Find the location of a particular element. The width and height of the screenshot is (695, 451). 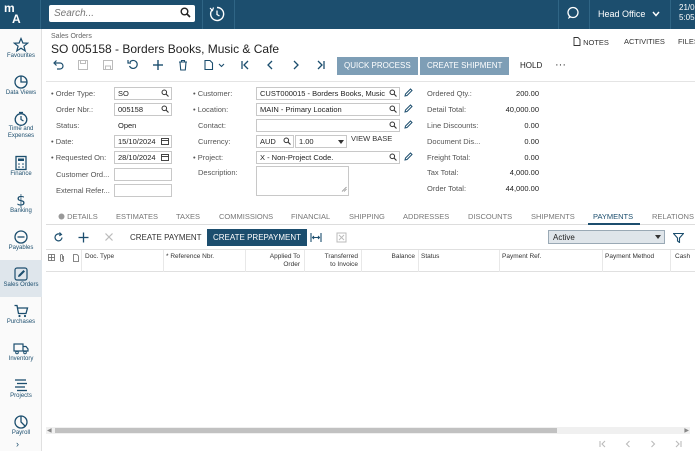

more-actions-button: ··· is located at coordinates (560, 65).